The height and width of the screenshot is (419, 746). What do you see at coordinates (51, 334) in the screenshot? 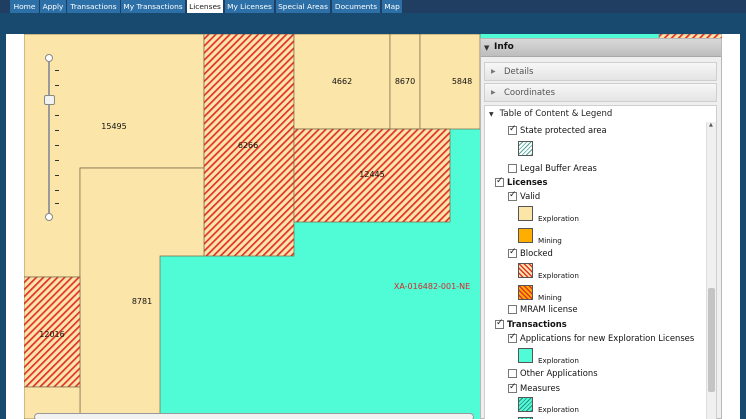
I see `plot-label-12016: 12016` at bounding box center [51, 334].